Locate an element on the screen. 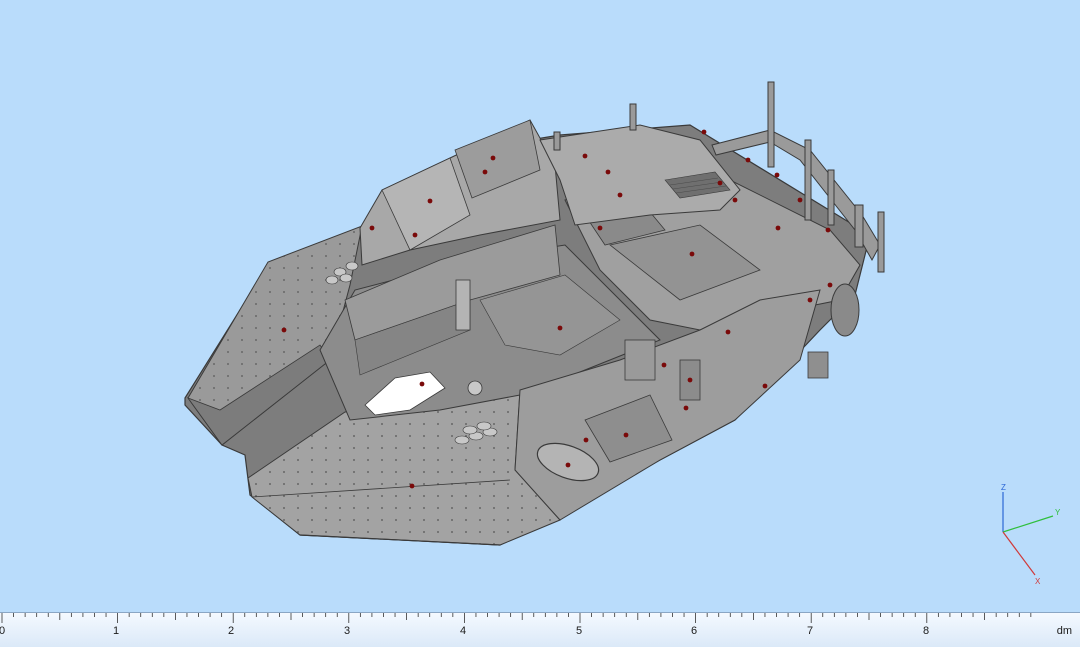 Image resolution: width=1080 pixels, height=647 pixels. ruler-label-6: 6 is located at coordinates (694, 631).